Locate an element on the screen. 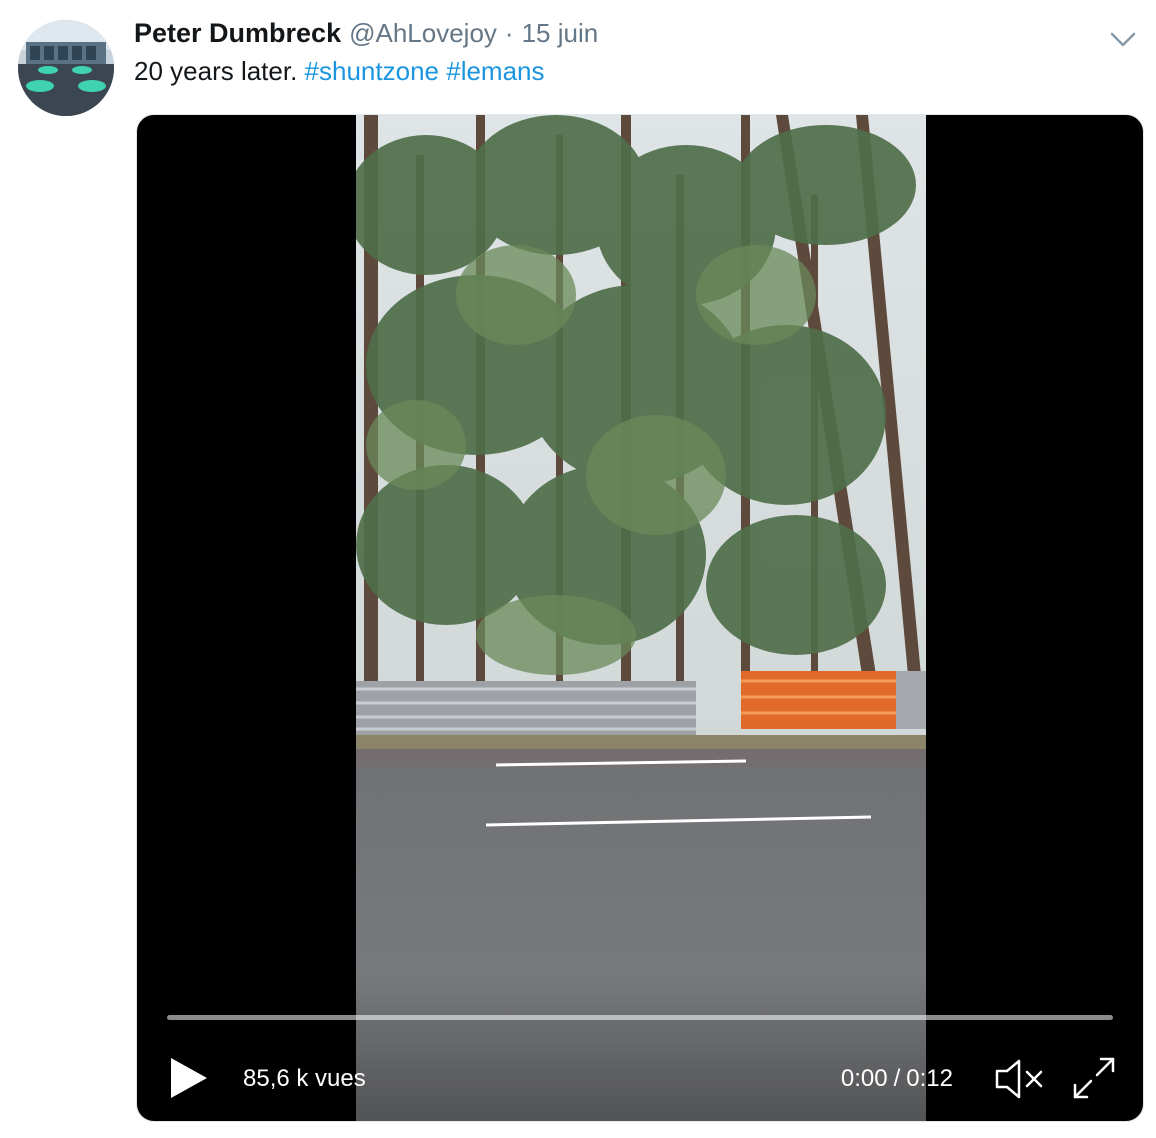  play-icon is located at coordinates (189, 1078).